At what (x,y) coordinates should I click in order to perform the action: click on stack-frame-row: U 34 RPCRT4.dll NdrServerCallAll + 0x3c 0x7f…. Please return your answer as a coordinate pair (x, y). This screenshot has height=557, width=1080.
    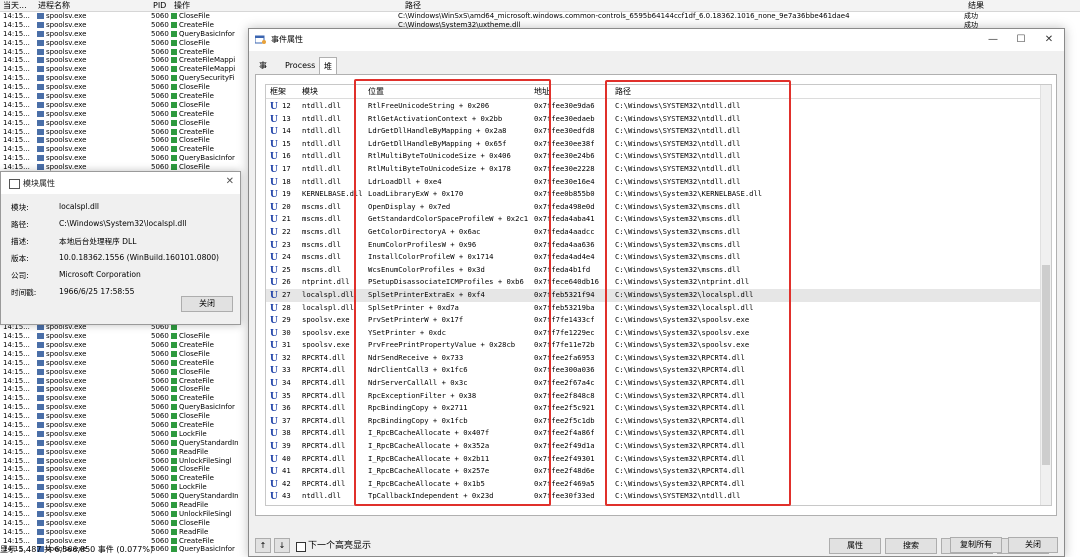
    Looking at the image, I should click on (653, 383).